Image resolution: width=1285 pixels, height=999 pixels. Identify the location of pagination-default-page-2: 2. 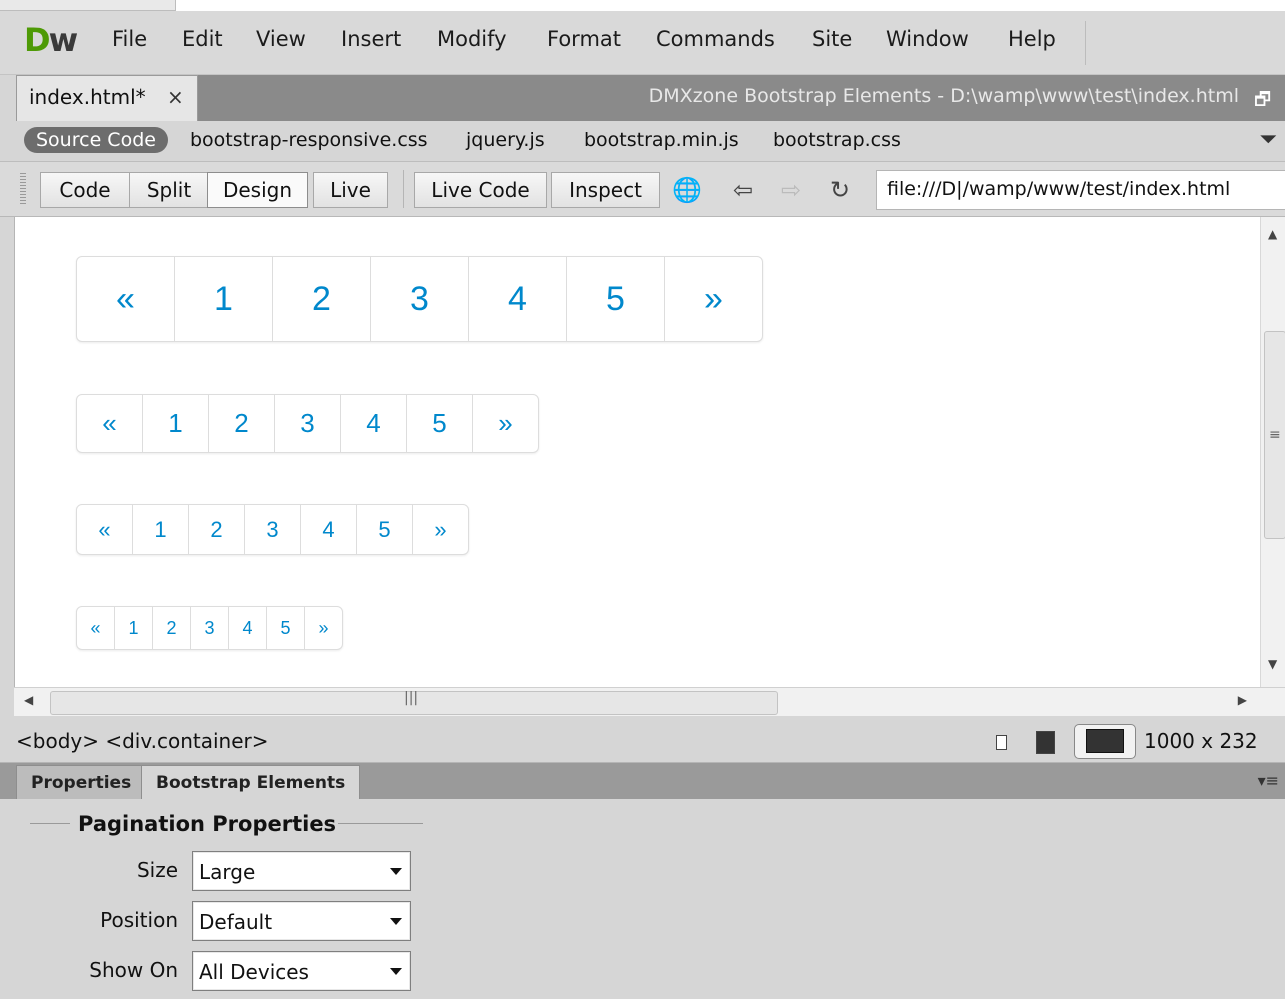
(242, 423).